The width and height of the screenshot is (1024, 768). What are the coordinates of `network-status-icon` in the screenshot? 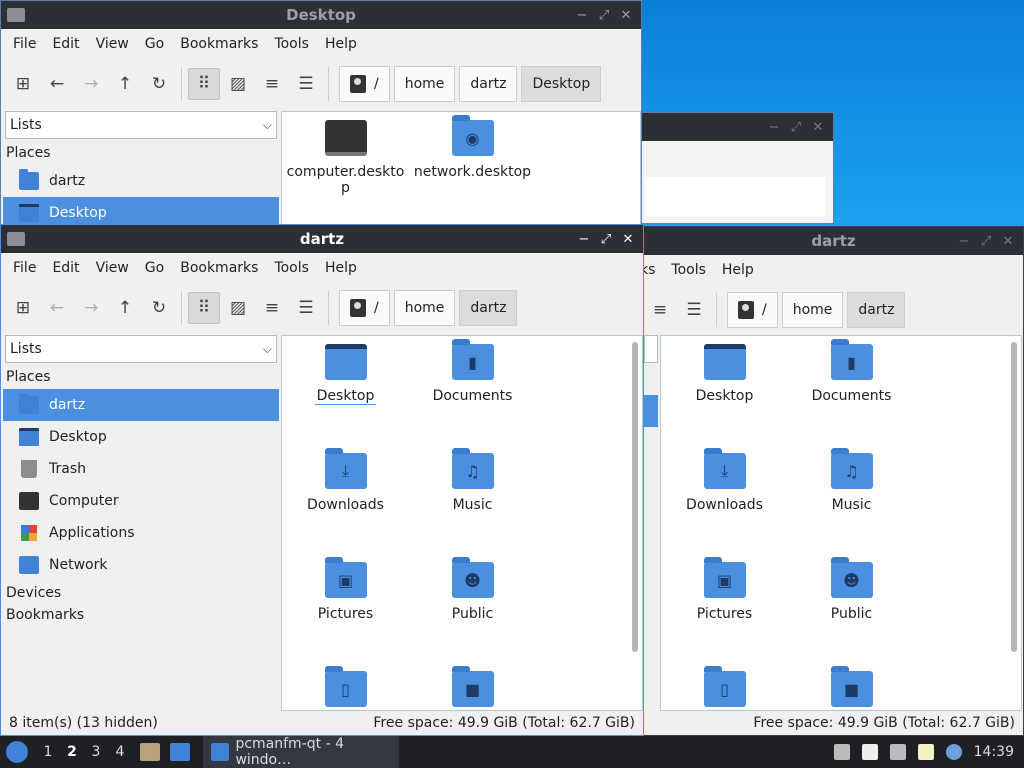 It's located at (897, 752).